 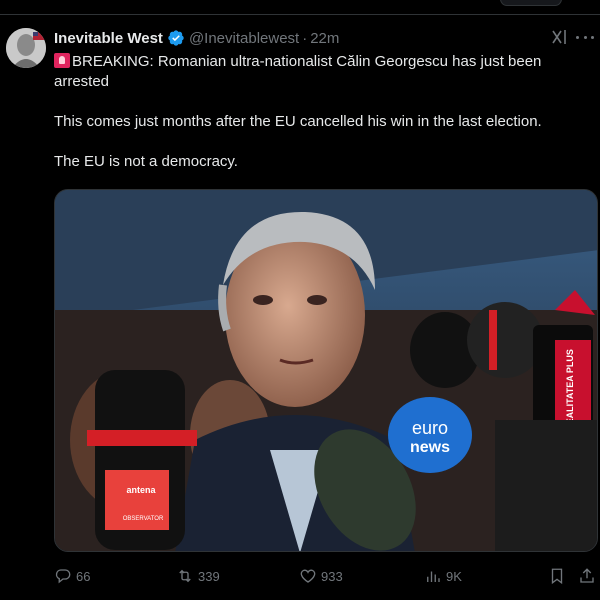 I want to click on mic-label-realitatea: REALITATEA PLUS, so click(x=570, y=390).